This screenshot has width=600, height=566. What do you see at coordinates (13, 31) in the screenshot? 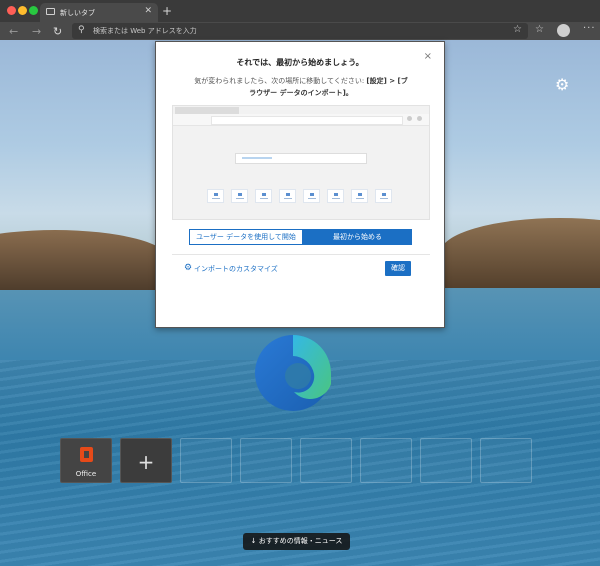
I see `back-button: ←` at bounding box center [13, 31].